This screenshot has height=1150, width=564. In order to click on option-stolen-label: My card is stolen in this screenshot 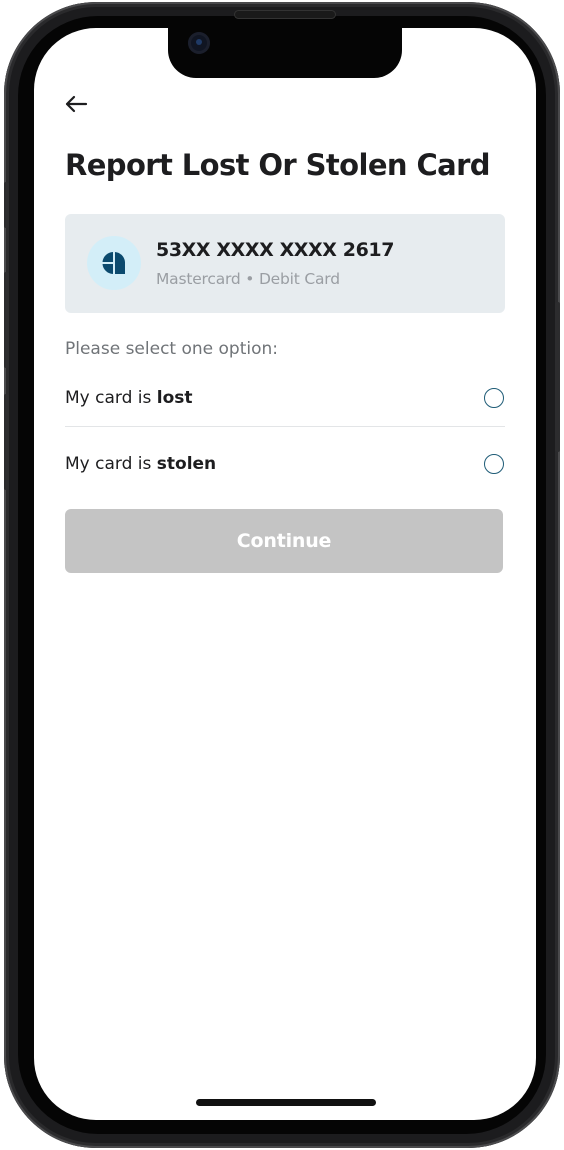, I will do `click(141, 464)`.